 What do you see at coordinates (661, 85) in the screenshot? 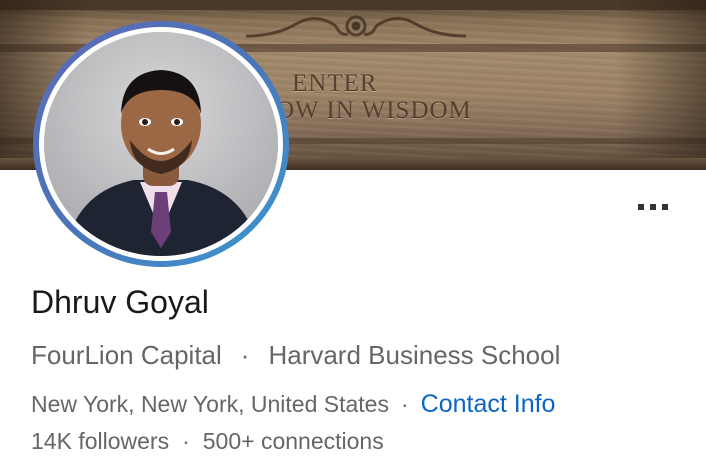
I see `banner-shade` at bounding box center [661, 85].